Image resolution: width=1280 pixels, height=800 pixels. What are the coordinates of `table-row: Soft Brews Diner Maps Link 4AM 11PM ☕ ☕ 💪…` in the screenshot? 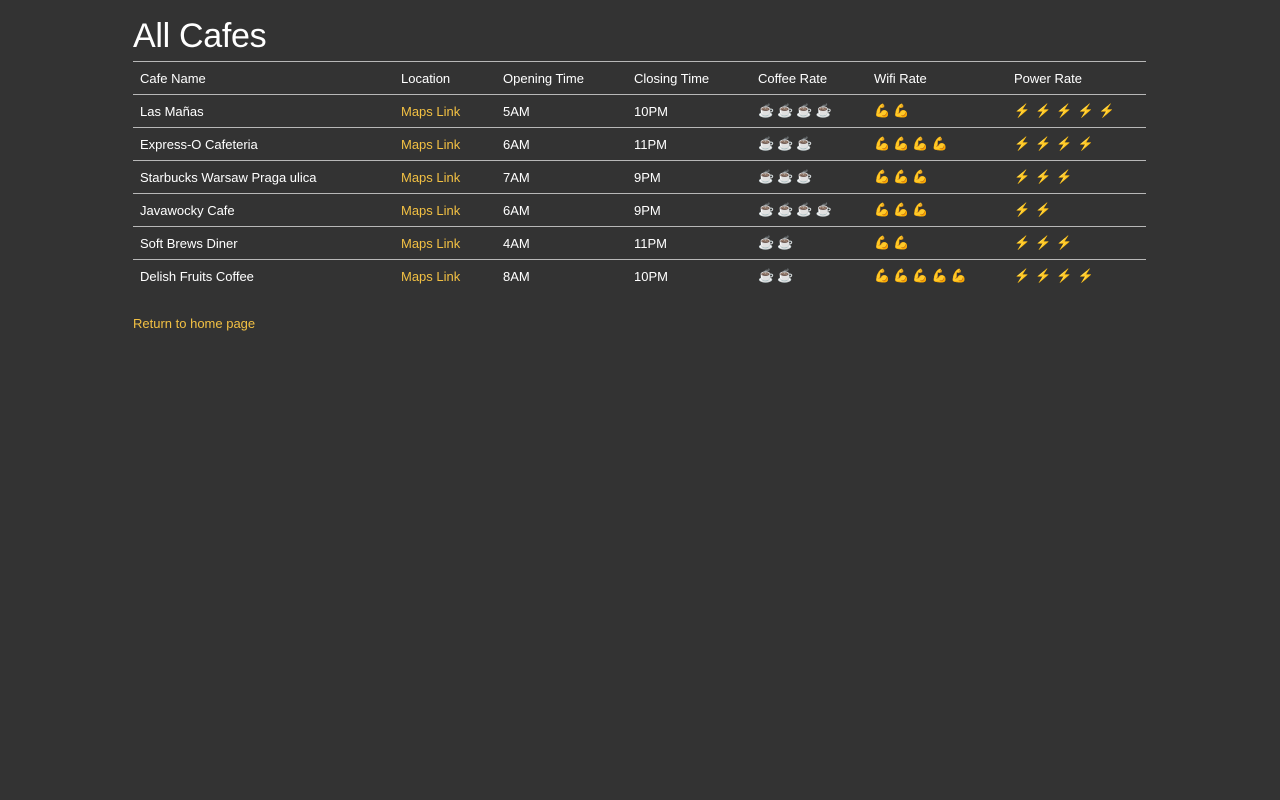 It's located at (639, 243).